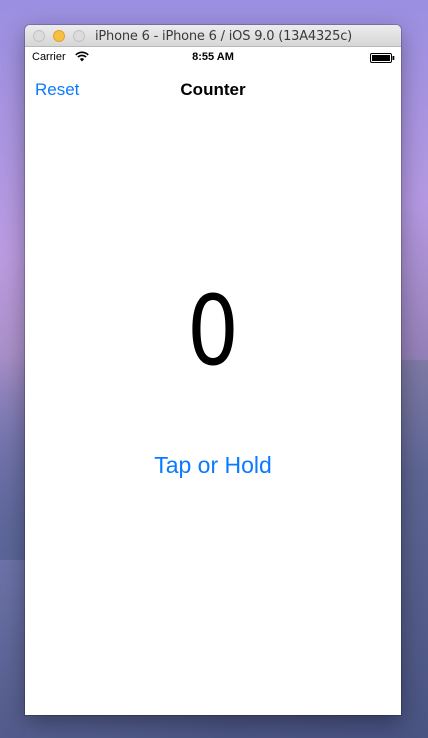 This screenshot has height=738, width=428. I want to click on tap-or-hold-button: Tap or Hold, so click(213, 465).